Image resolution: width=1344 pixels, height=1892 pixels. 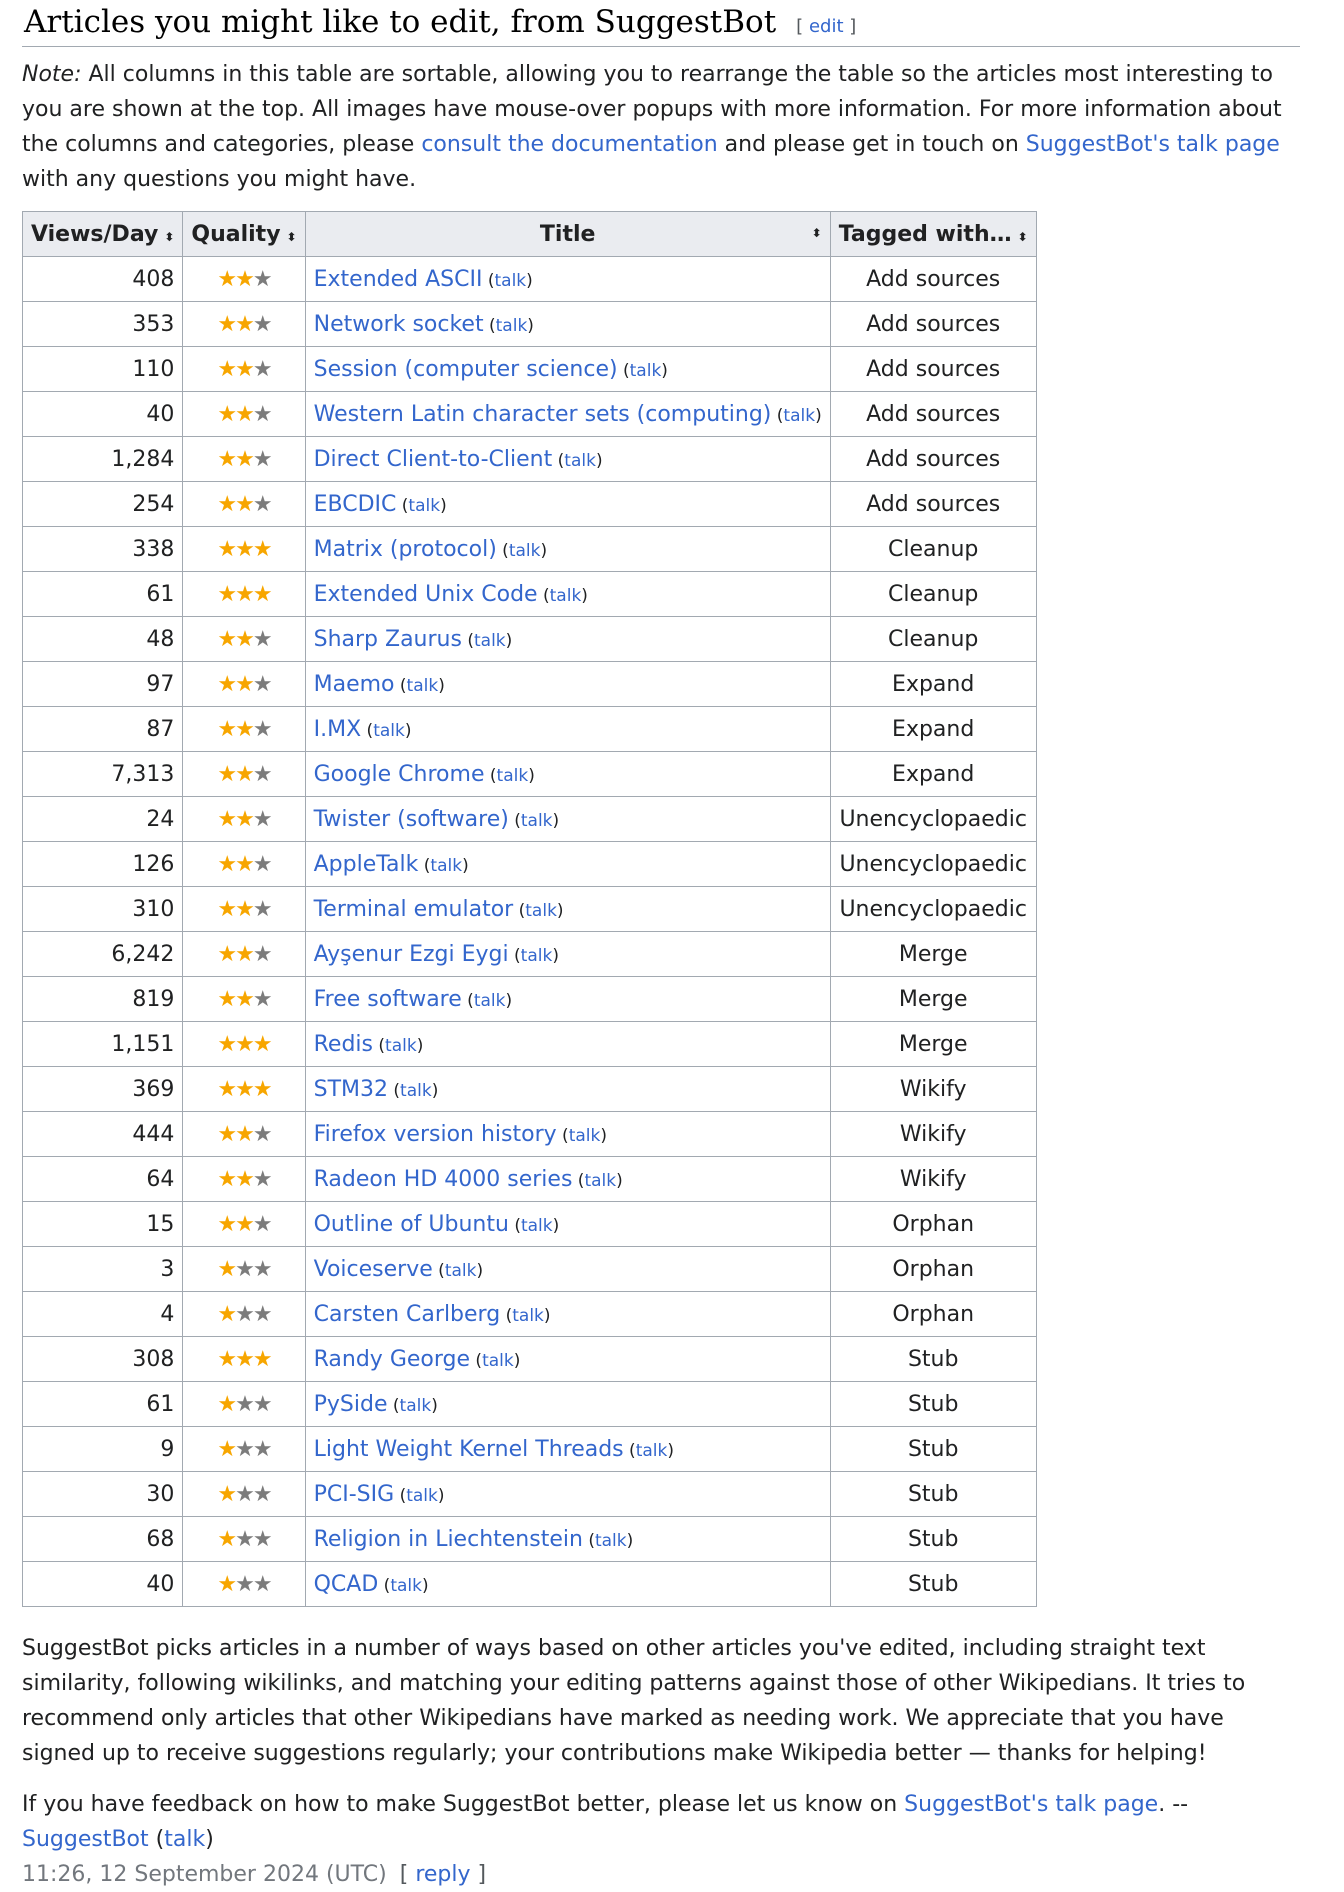 I want to click on article-link: Extended ASCII, so click(x=398, y=279).